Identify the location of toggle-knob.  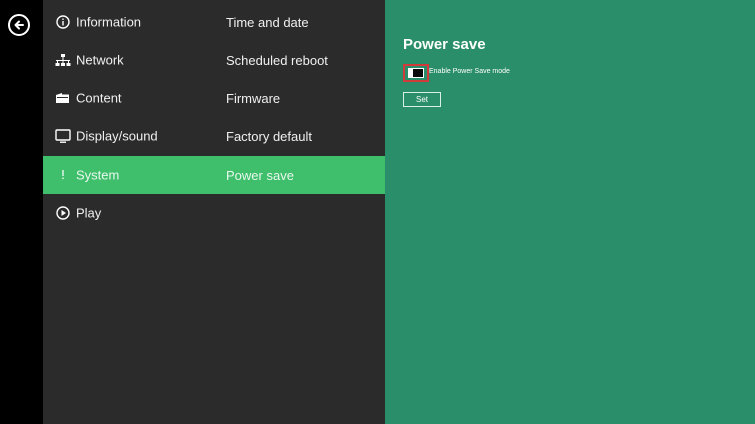
(411, 73).